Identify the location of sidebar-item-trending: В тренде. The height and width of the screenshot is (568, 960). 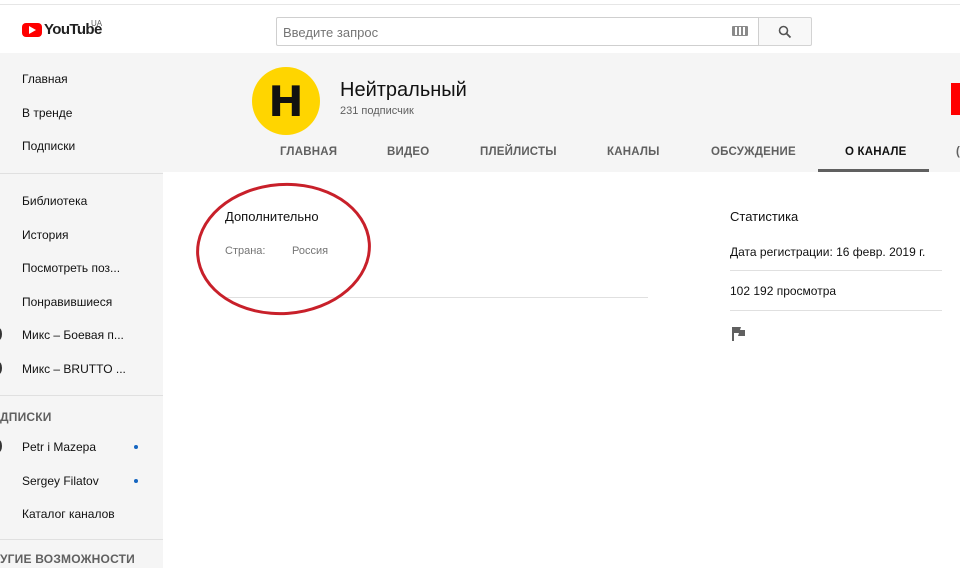
(47, 113).